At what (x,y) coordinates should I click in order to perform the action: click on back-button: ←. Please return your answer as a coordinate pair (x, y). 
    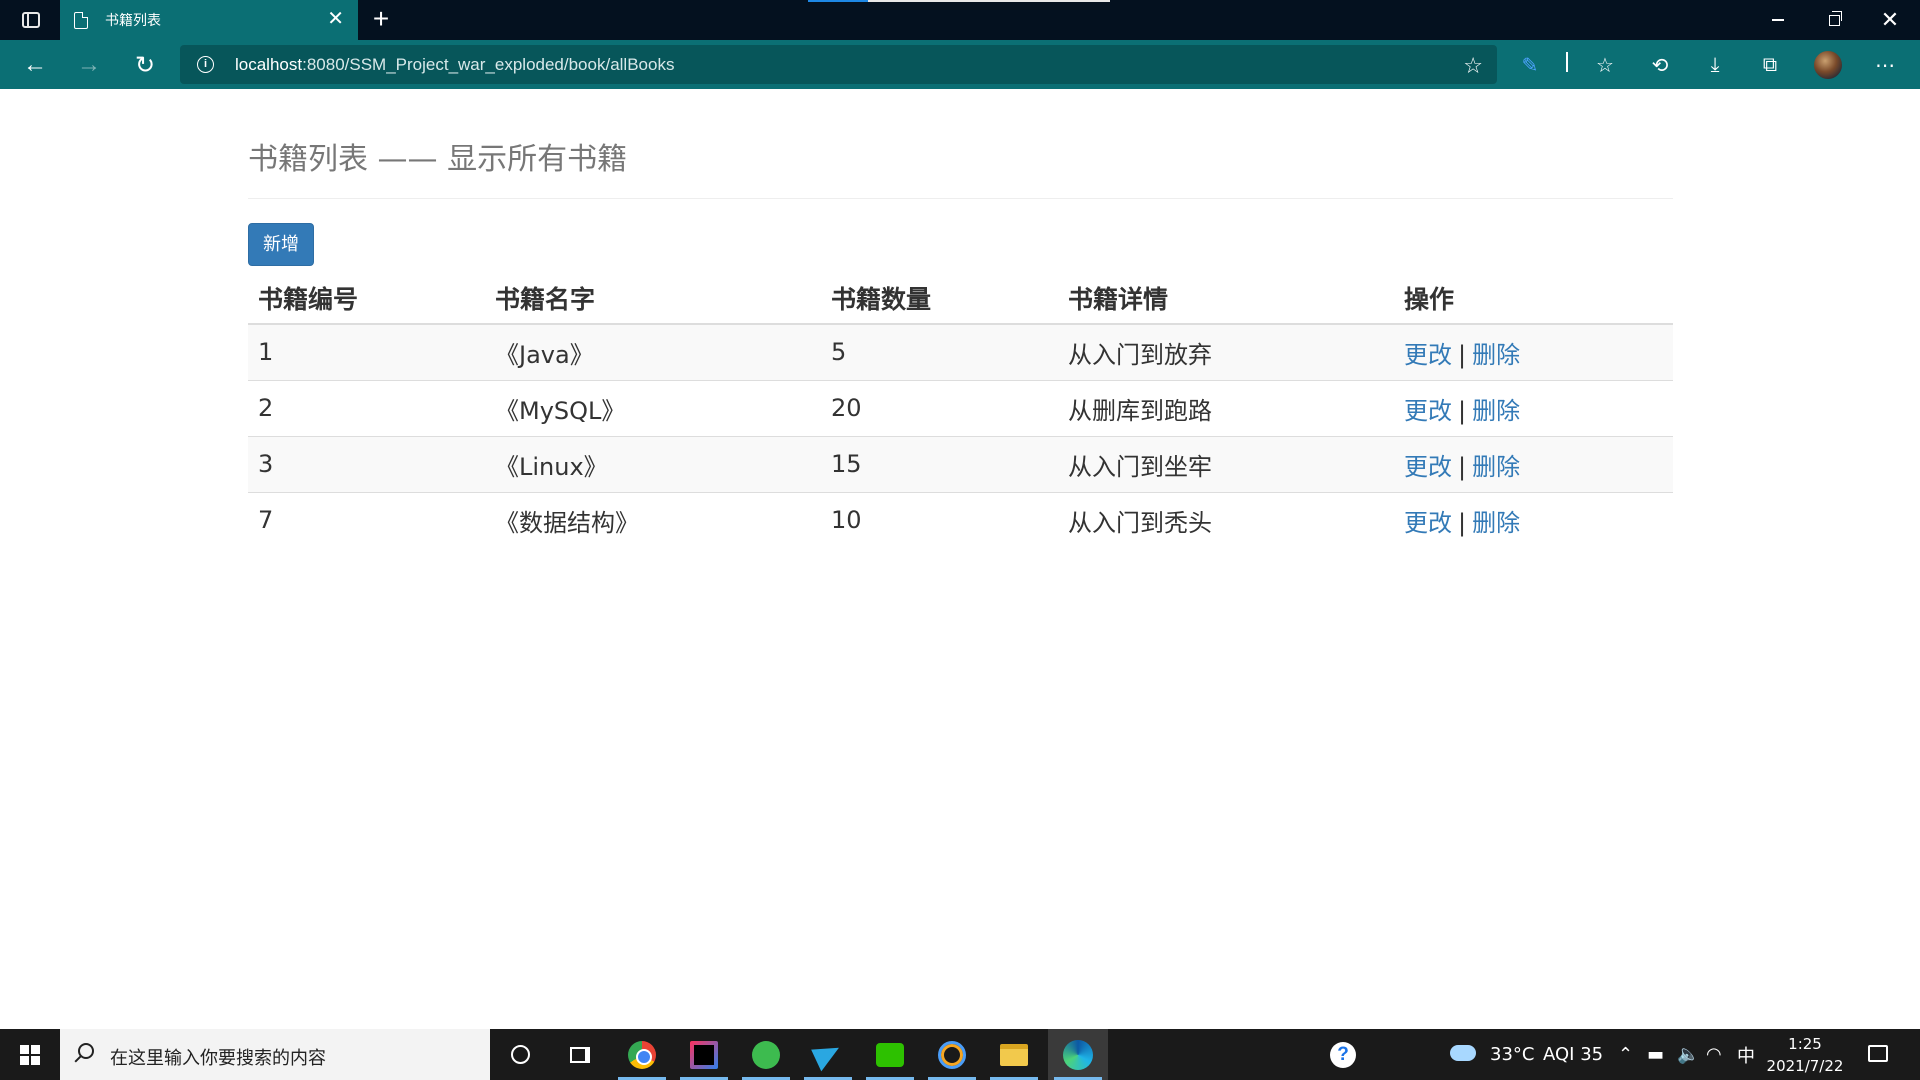
    Looking at the image, I should click on (35, 65).